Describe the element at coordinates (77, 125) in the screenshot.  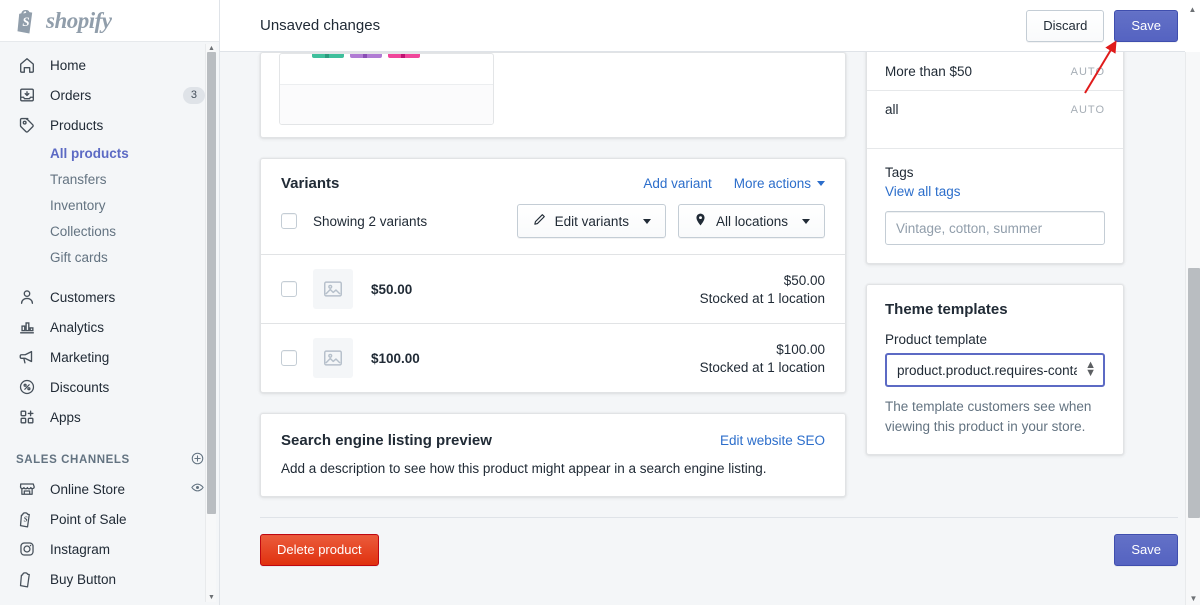
I see `sidebar-item-label: Products` at that location.